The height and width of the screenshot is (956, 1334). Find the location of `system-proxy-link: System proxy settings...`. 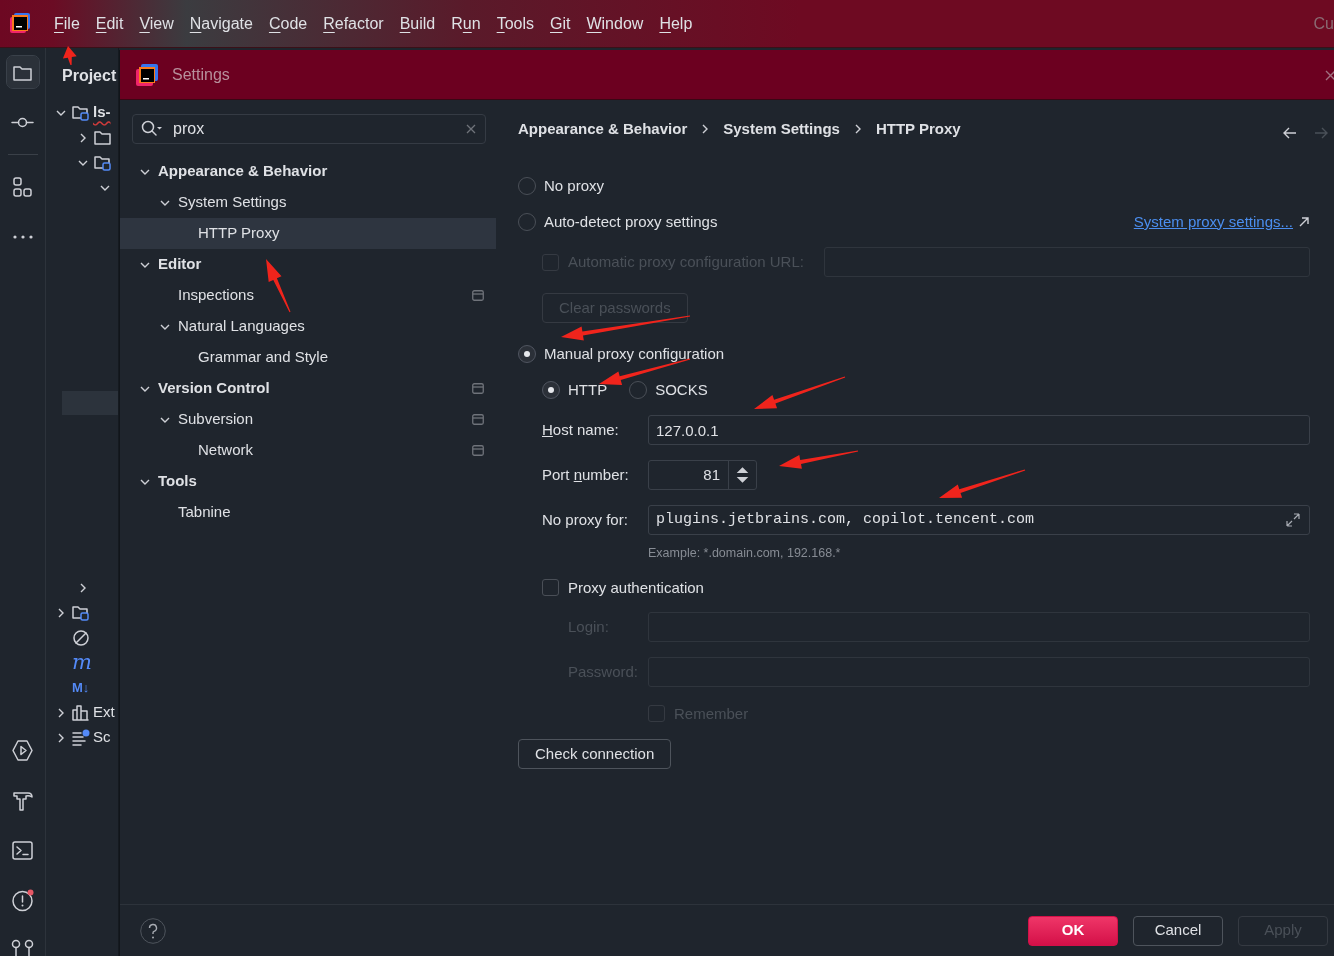

system-proxy-link: System proxy settings... is located at coordinates (1213, 222).